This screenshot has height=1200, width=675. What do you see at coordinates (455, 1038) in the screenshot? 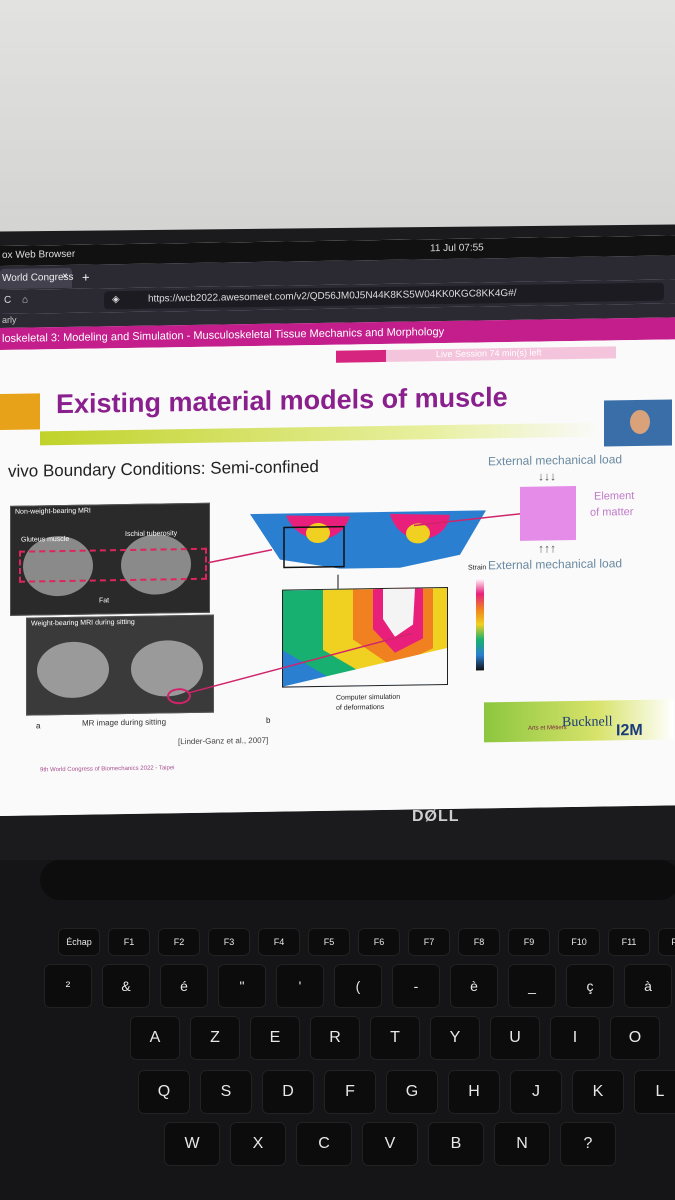
I see `key-5: Y` at bounding box center [455, 1038].